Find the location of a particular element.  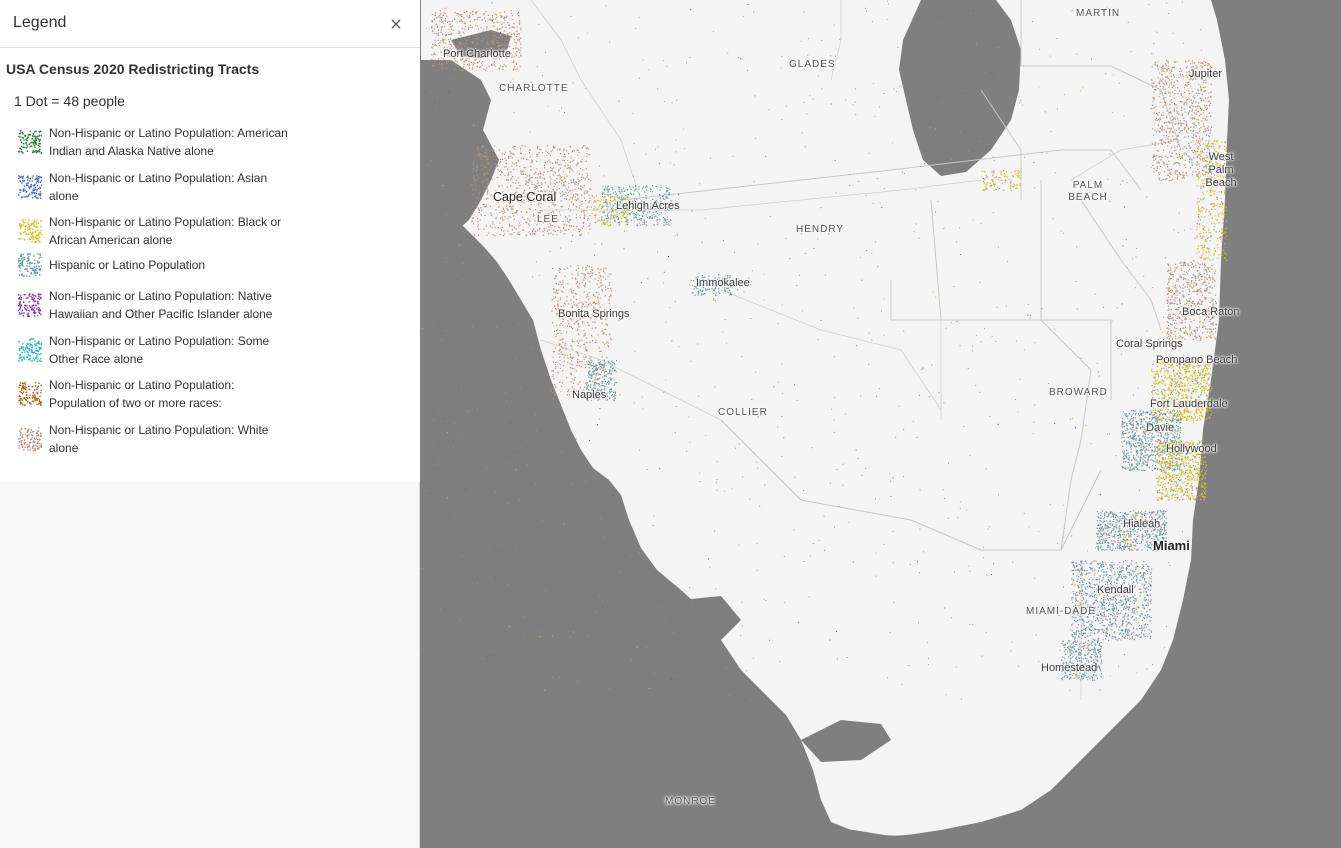

county-label-broward: BROWARD is located at coordinates (1078, 392).